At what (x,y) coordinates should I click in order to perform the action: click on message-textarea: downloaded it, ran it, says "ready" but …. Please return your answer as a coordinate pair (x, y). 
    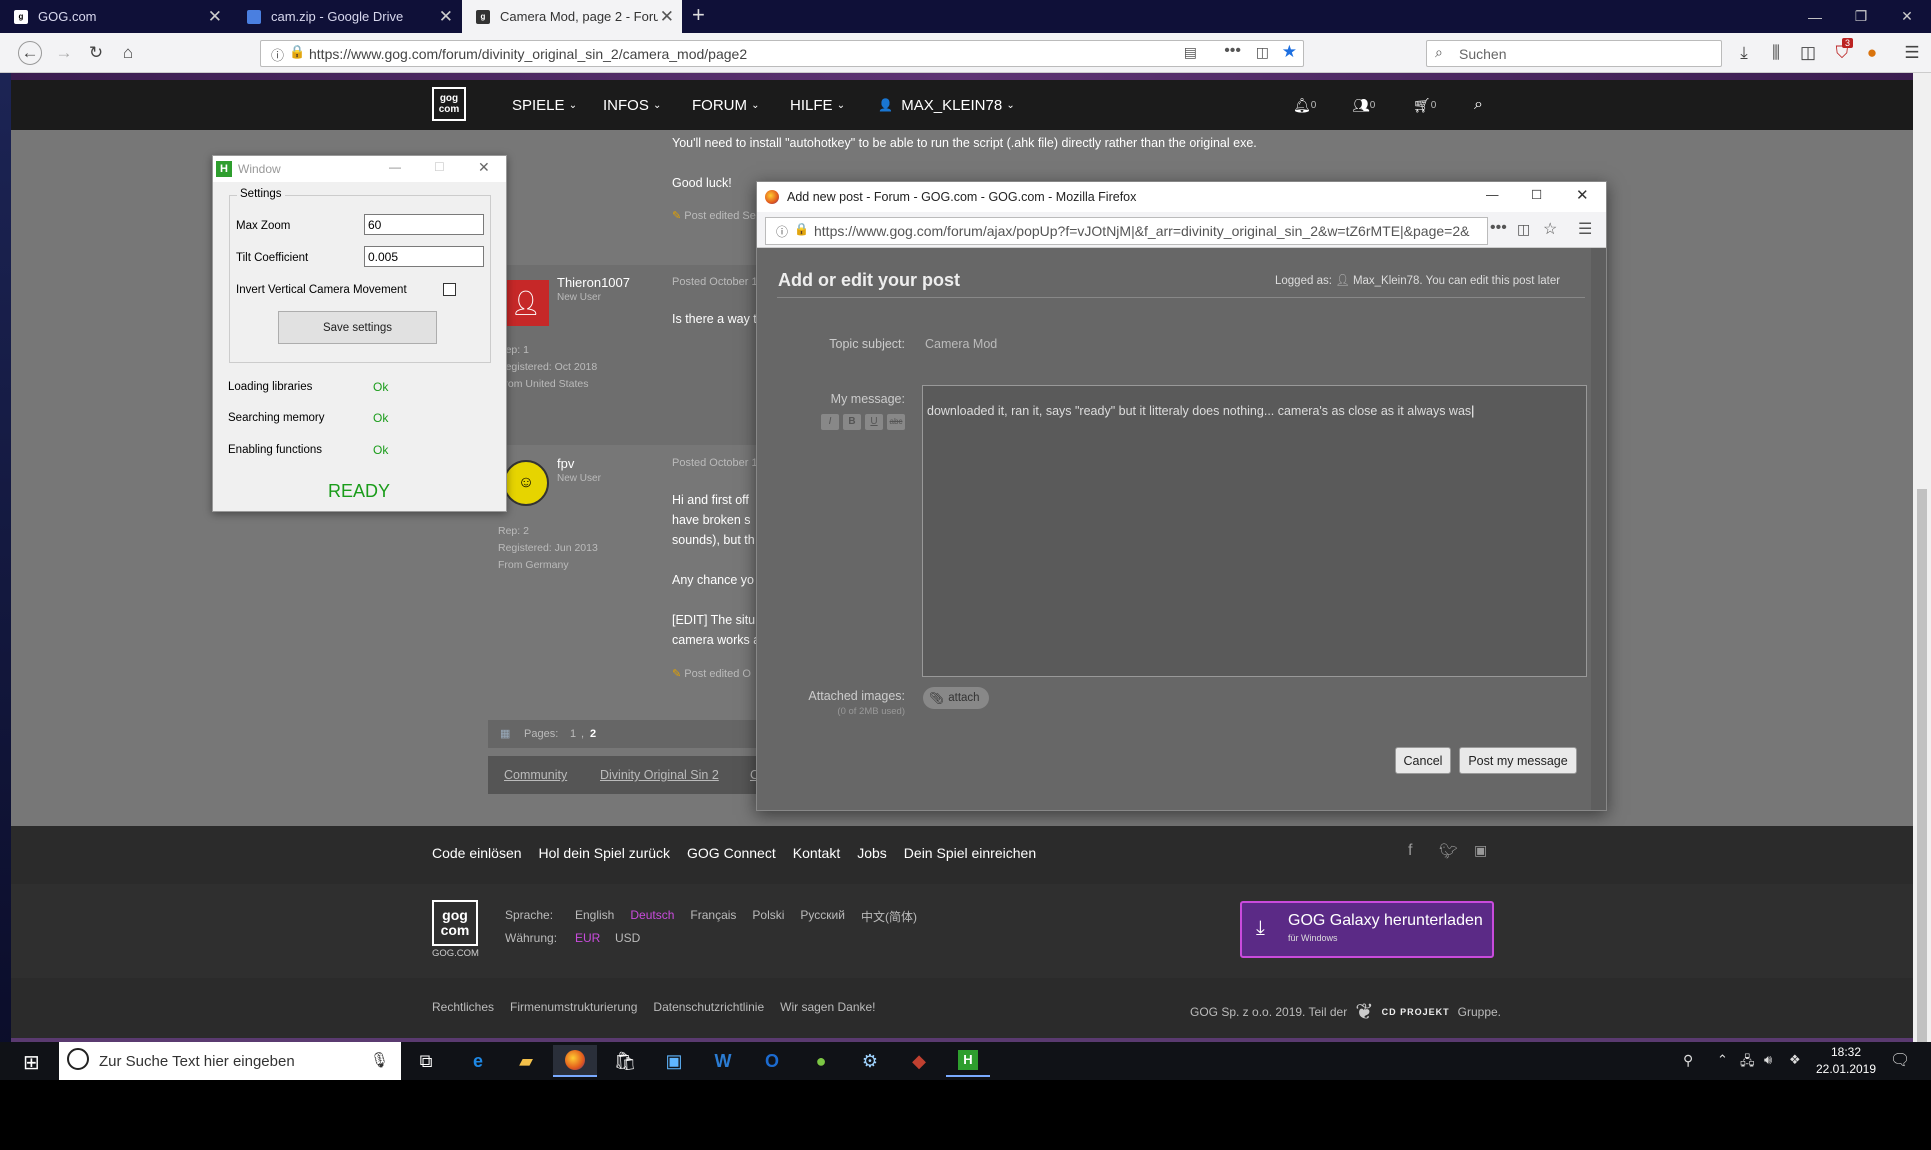
    Looking at the image, I should click on (1254, 531).